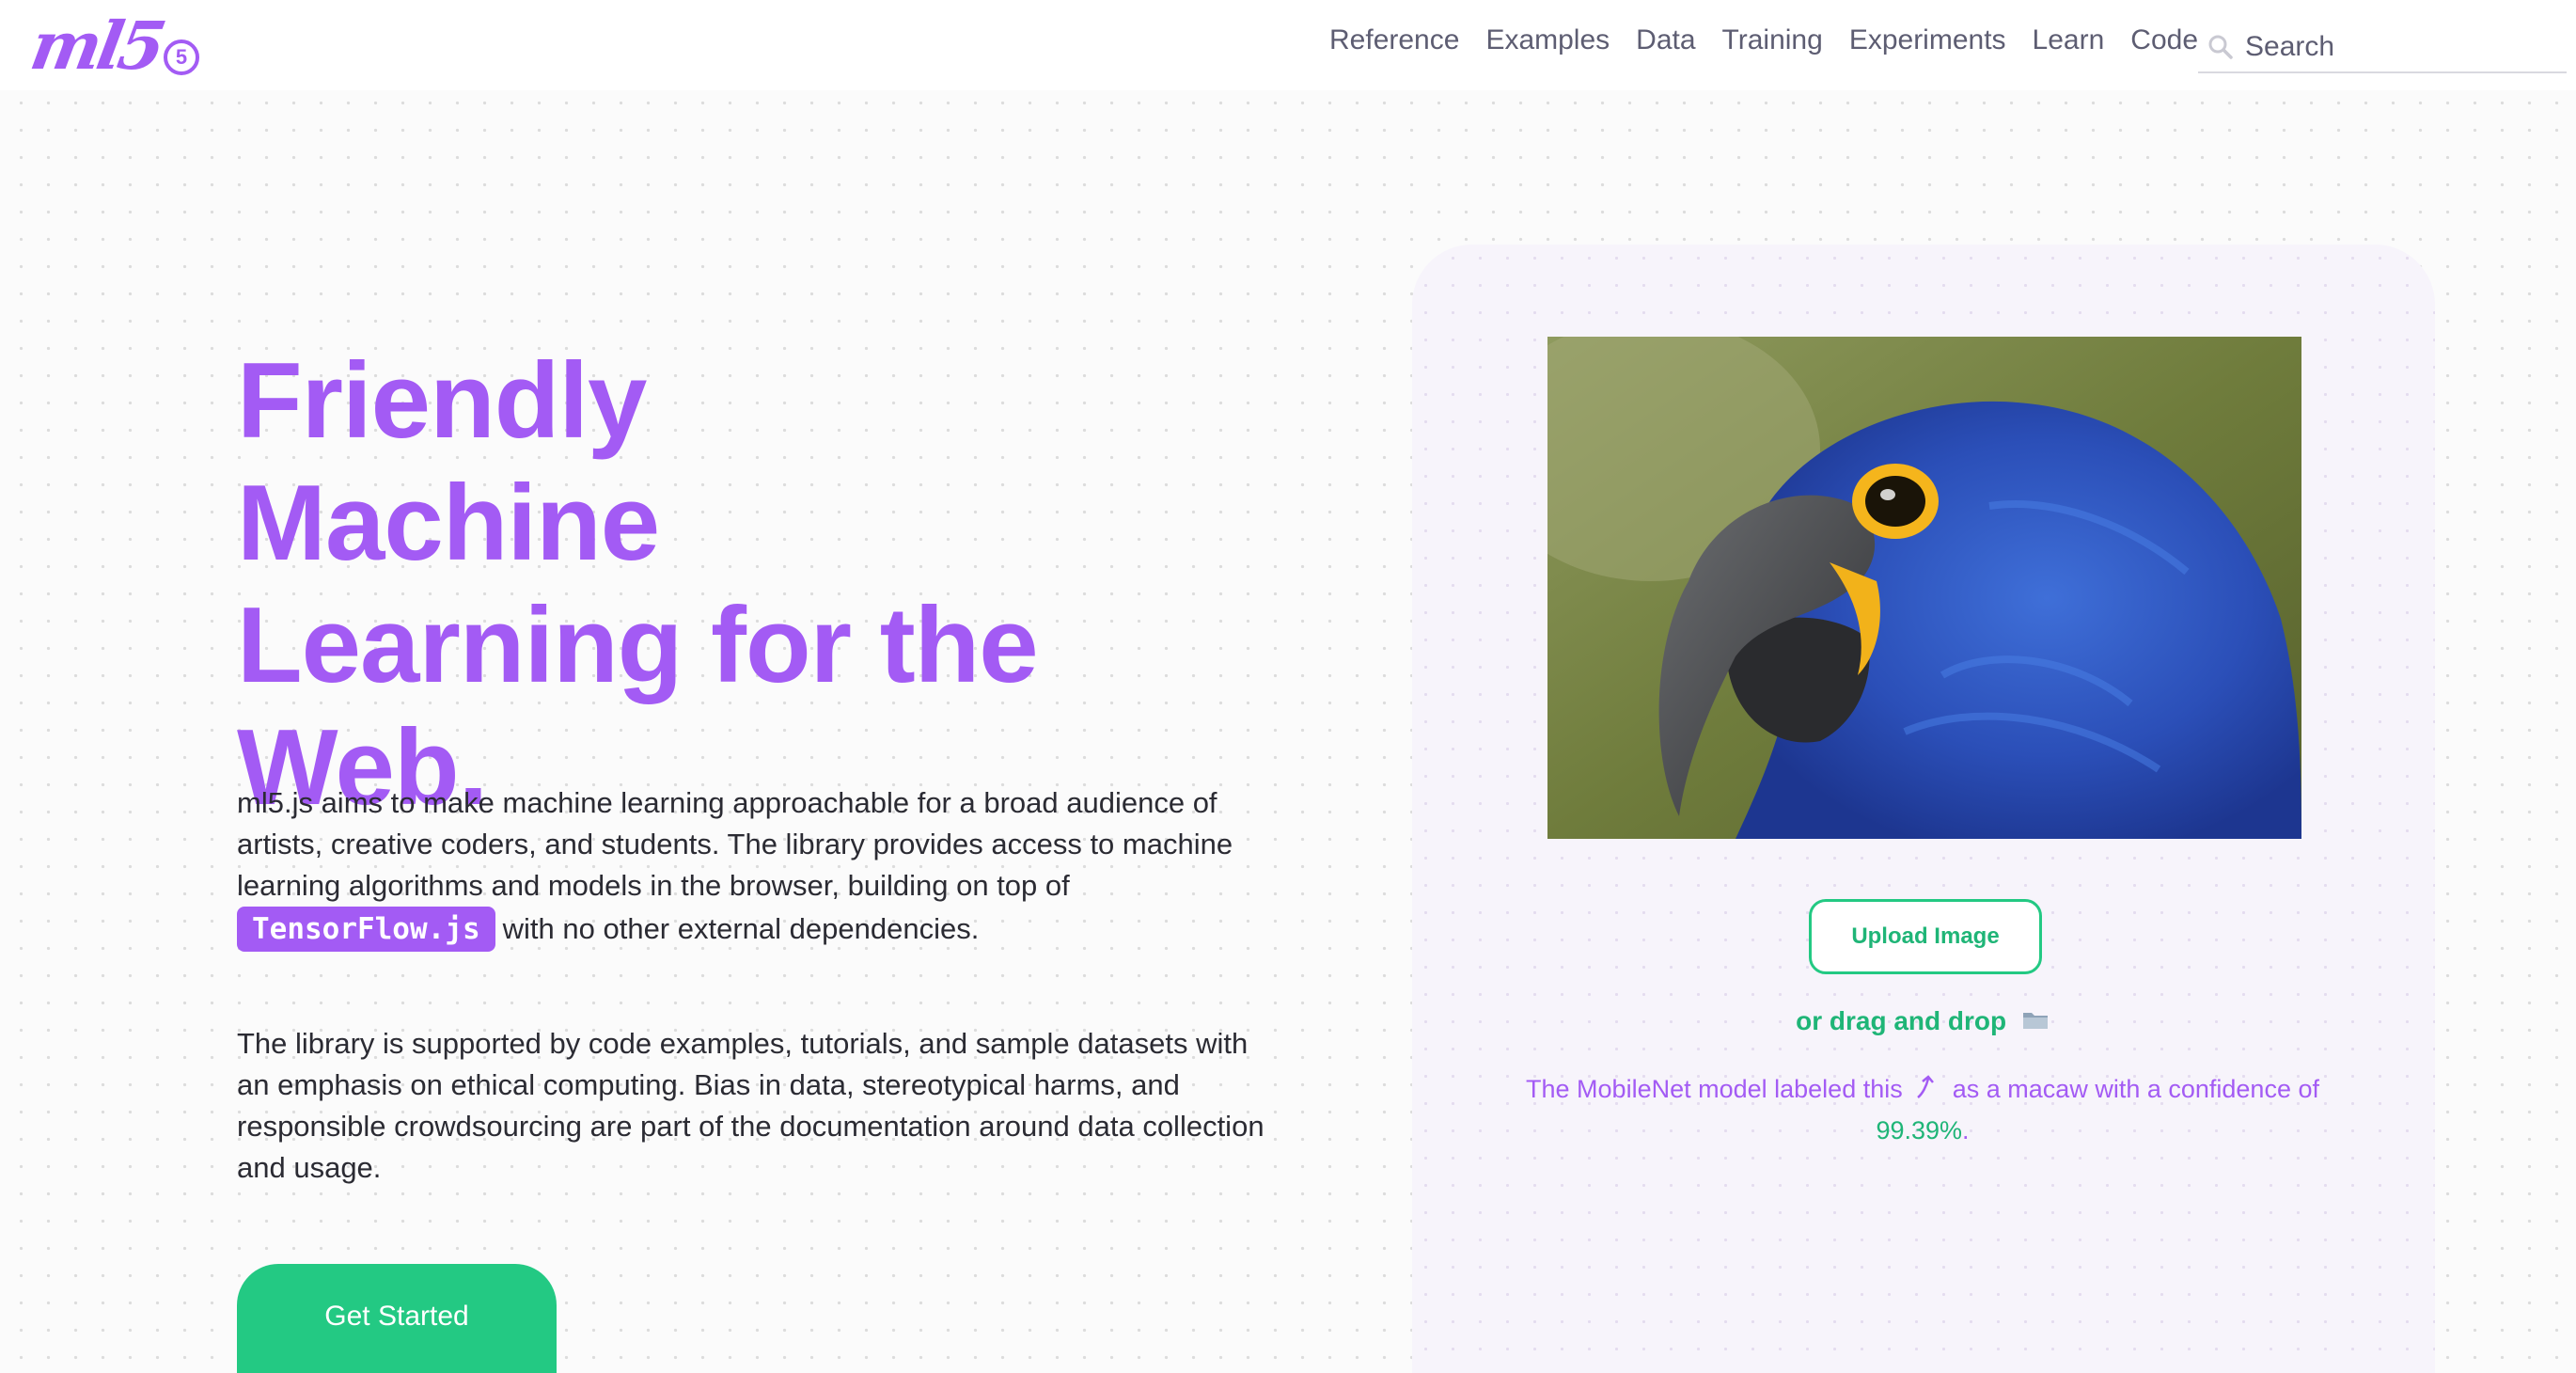 This screenshot has height=1373, width=2576. Describe the element at coordinates (1927, 1092) in the screenshot. I see `curved-arrow-icon` at that location.